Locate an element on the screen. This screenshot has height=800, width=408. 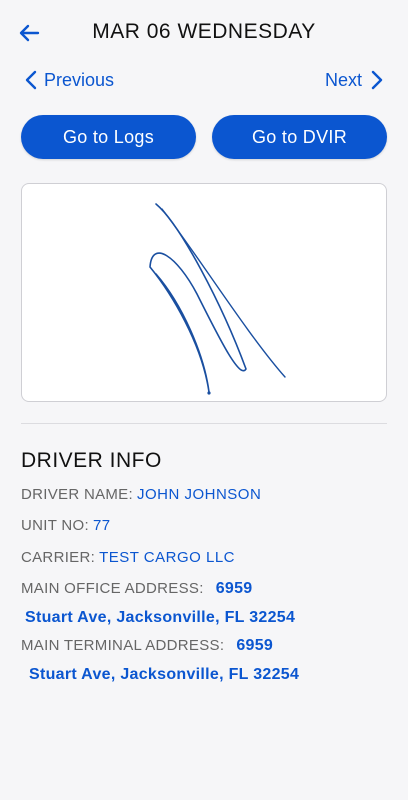
unit-no-row: UNIT NO: 77 is located at coordinates (66, 525).